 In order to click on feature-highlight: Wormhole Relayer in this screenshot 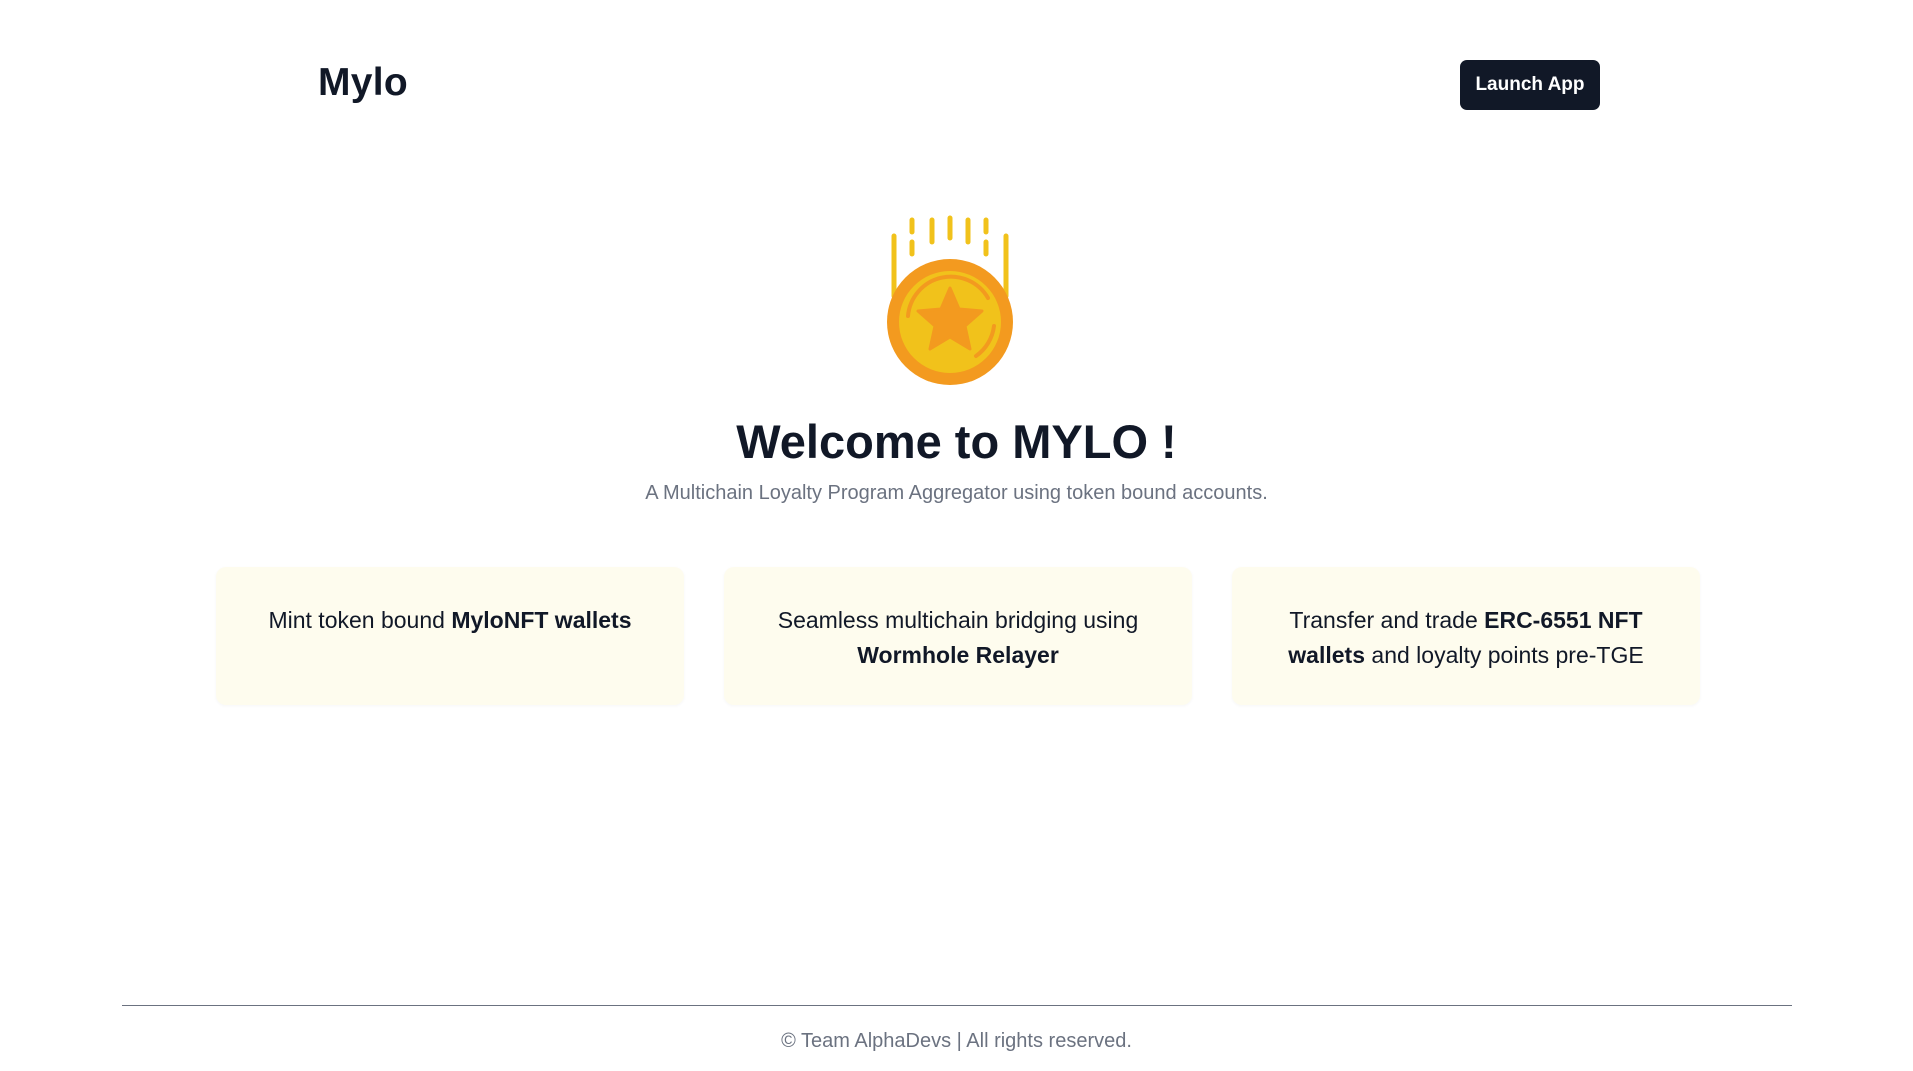, I will do `click(958, 655)`.